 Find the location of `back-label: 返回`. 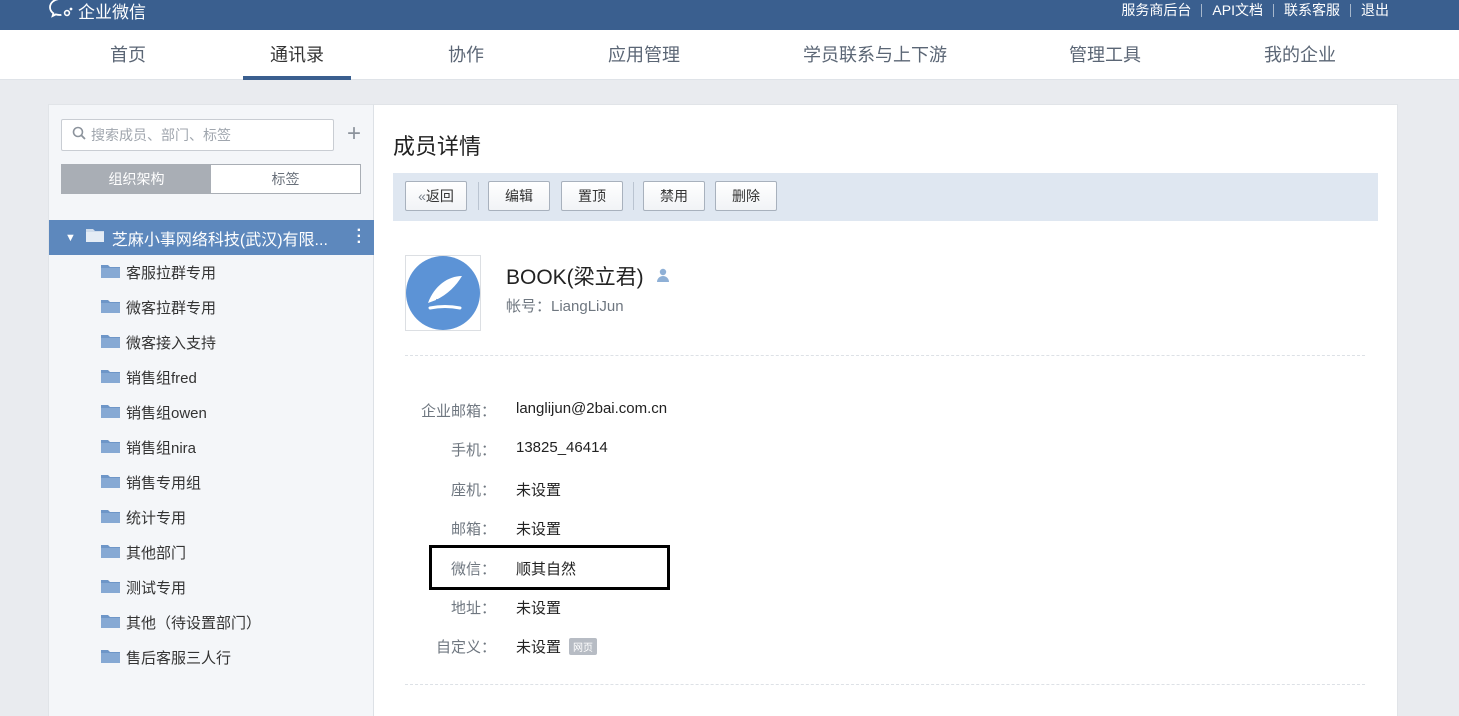

back-label: 返回 is located at coordinates (439, 196).